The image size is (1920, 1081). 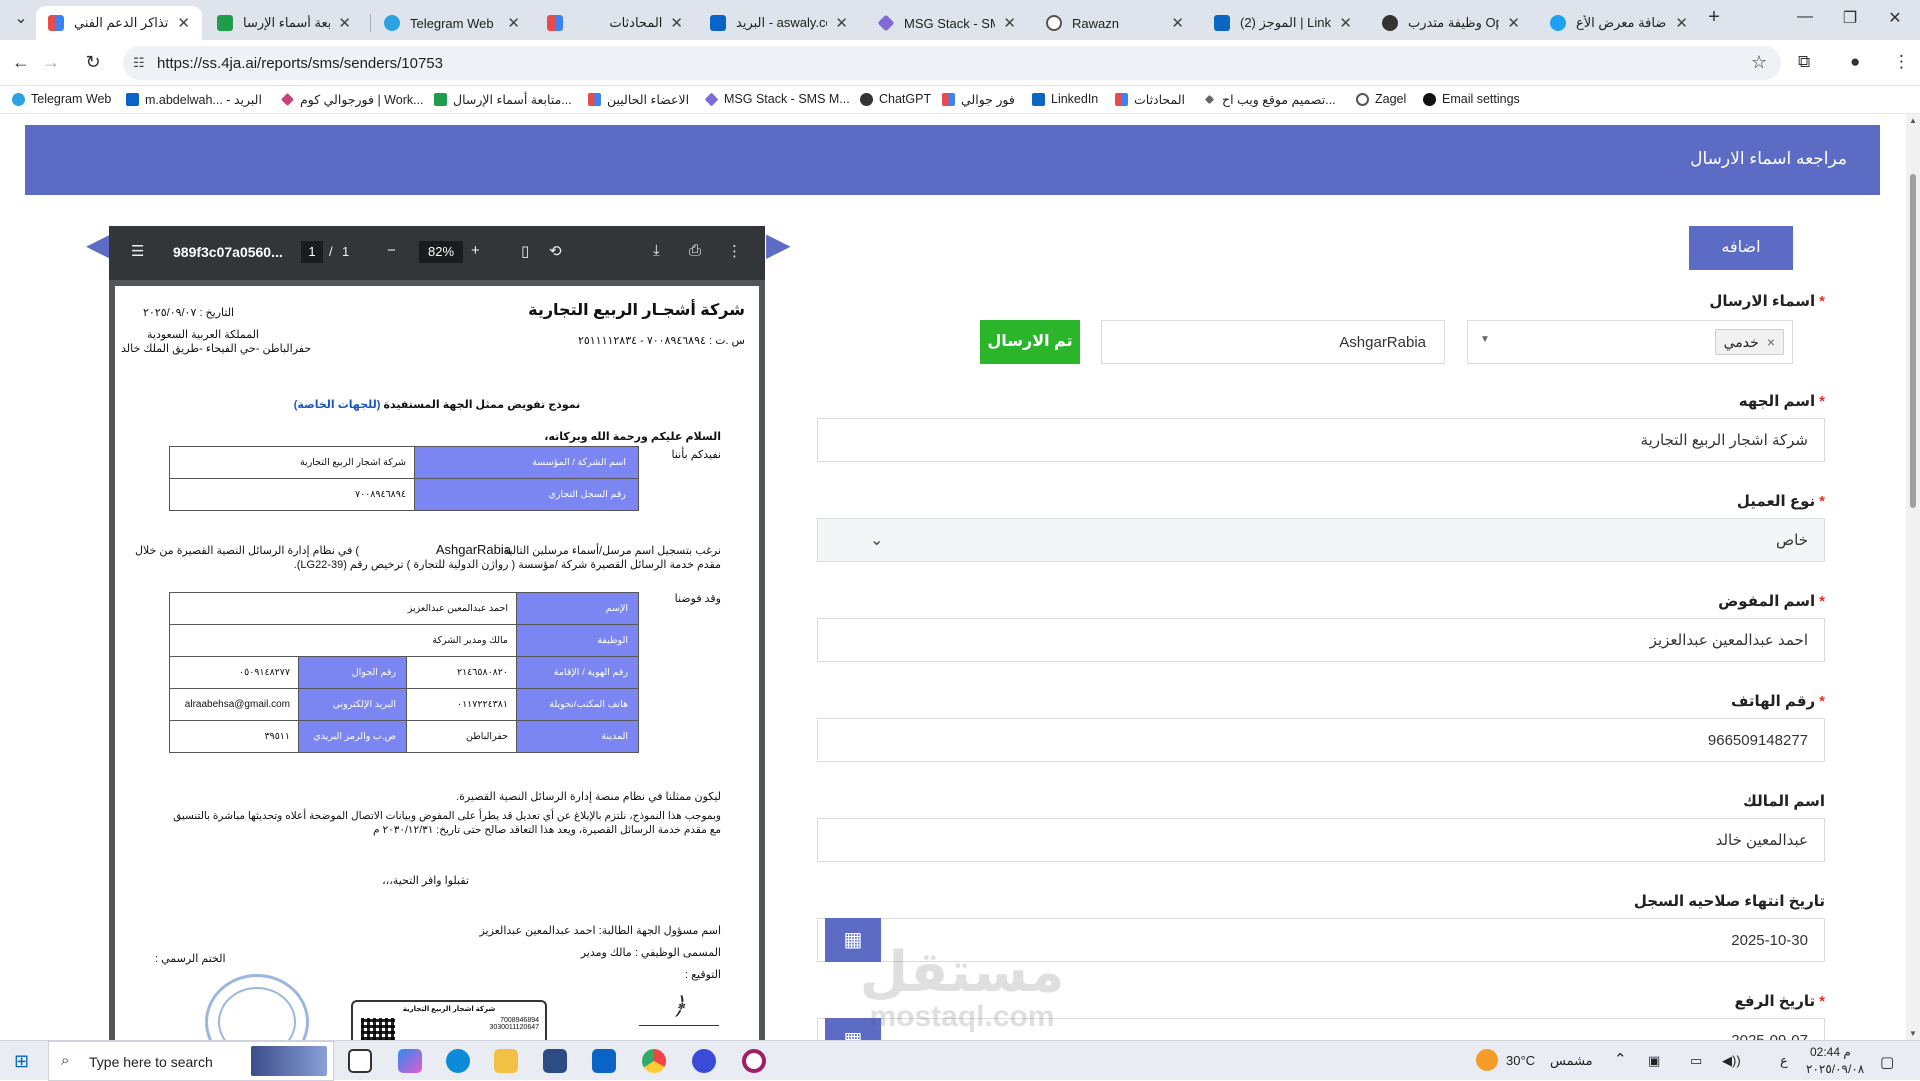 What do you see at coordinates (778, 244) in the screenshot?
I see `next-document-arrow: ▶` at bounding box center [778, 244].